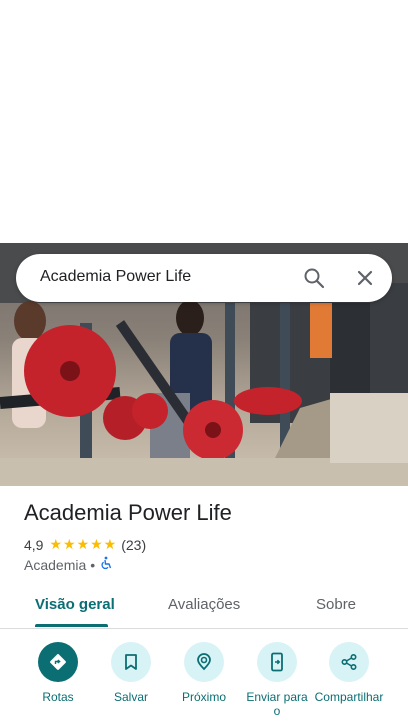  I want to click on send-to-phone-label: Enviar para o, so click(277, 704).